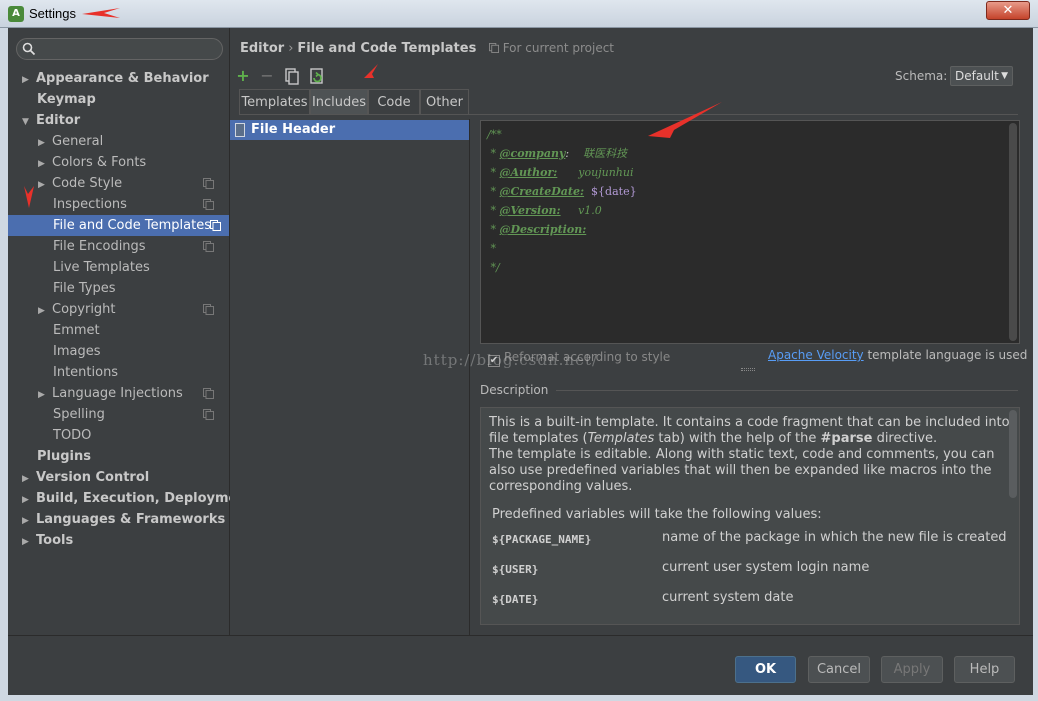 This screenshot has width=1038, height=701. Describe the element at coordinates (544, 210) in the screenshot. I see `code-line: * @Version: v1.0` at that location.